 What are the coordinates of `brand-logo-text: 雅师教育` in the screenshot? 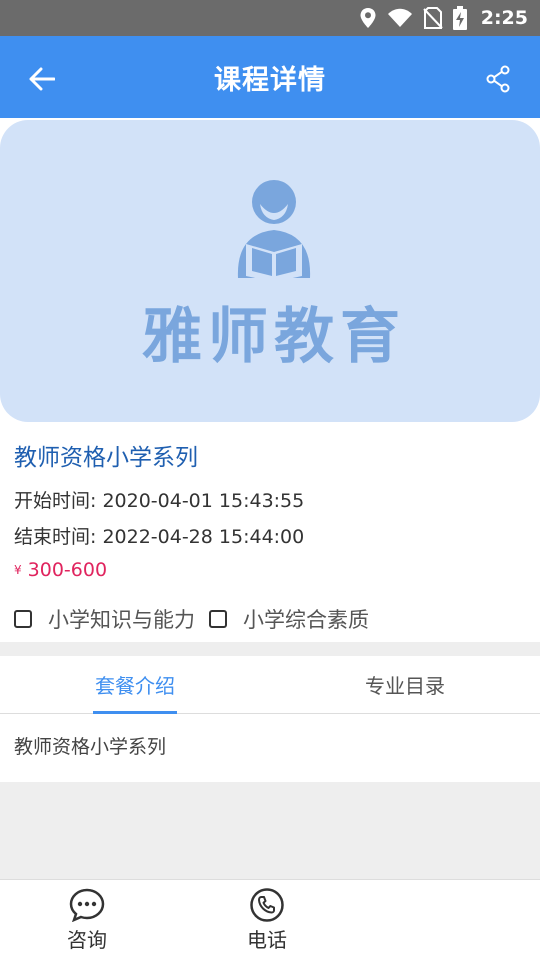 It's located at (274, 337).